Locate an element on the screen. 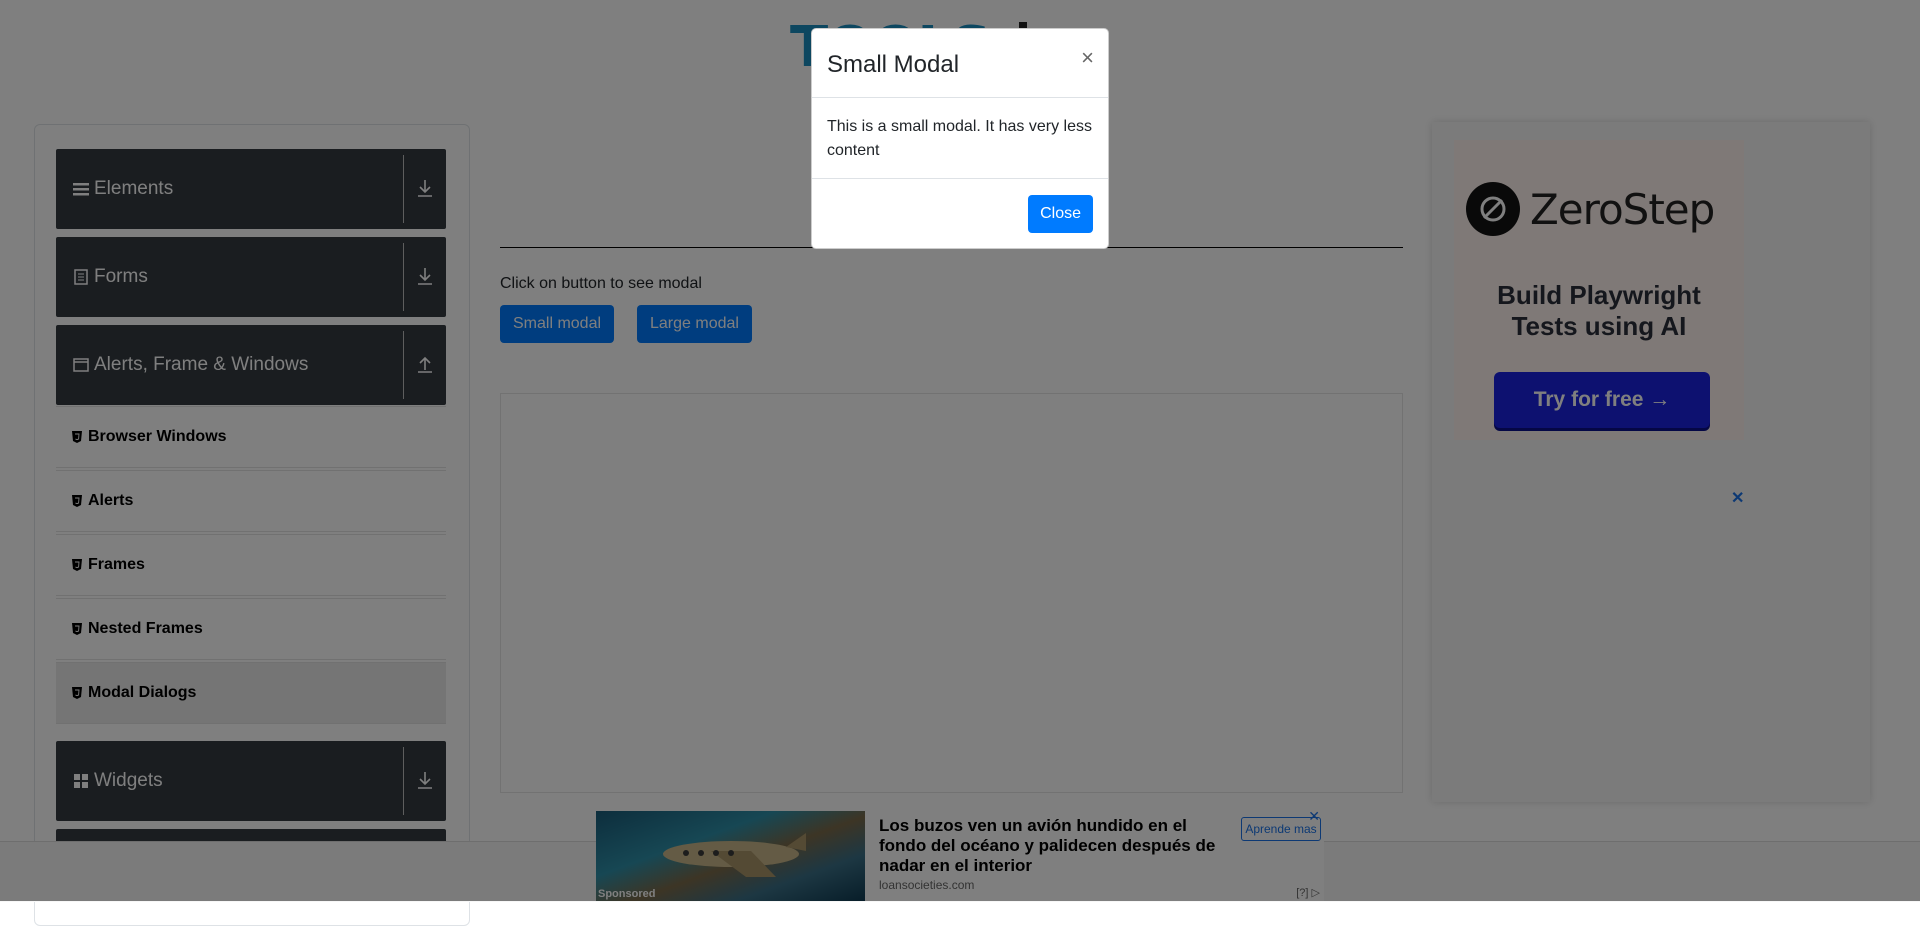  modal-header: Small Modal × is located at coordinates (960, 63).